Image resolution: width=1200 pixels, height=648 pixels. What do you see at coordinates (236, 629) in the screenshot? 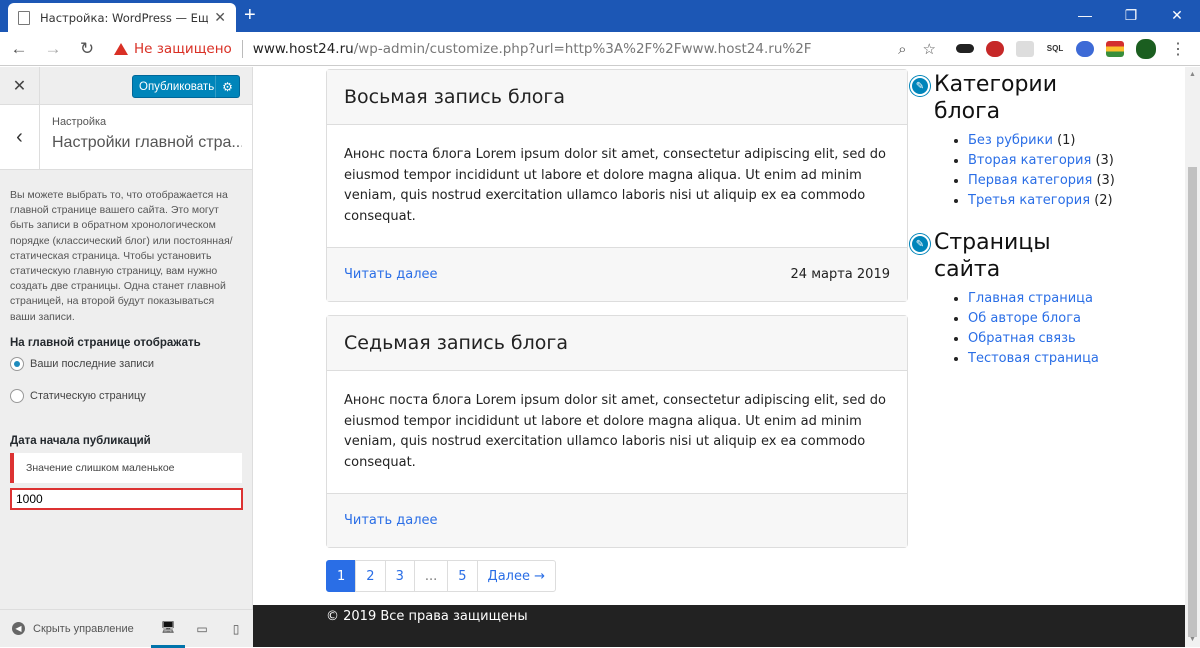
I see `mobile-preview-icon: ▯` at bounding box center [236, 629].